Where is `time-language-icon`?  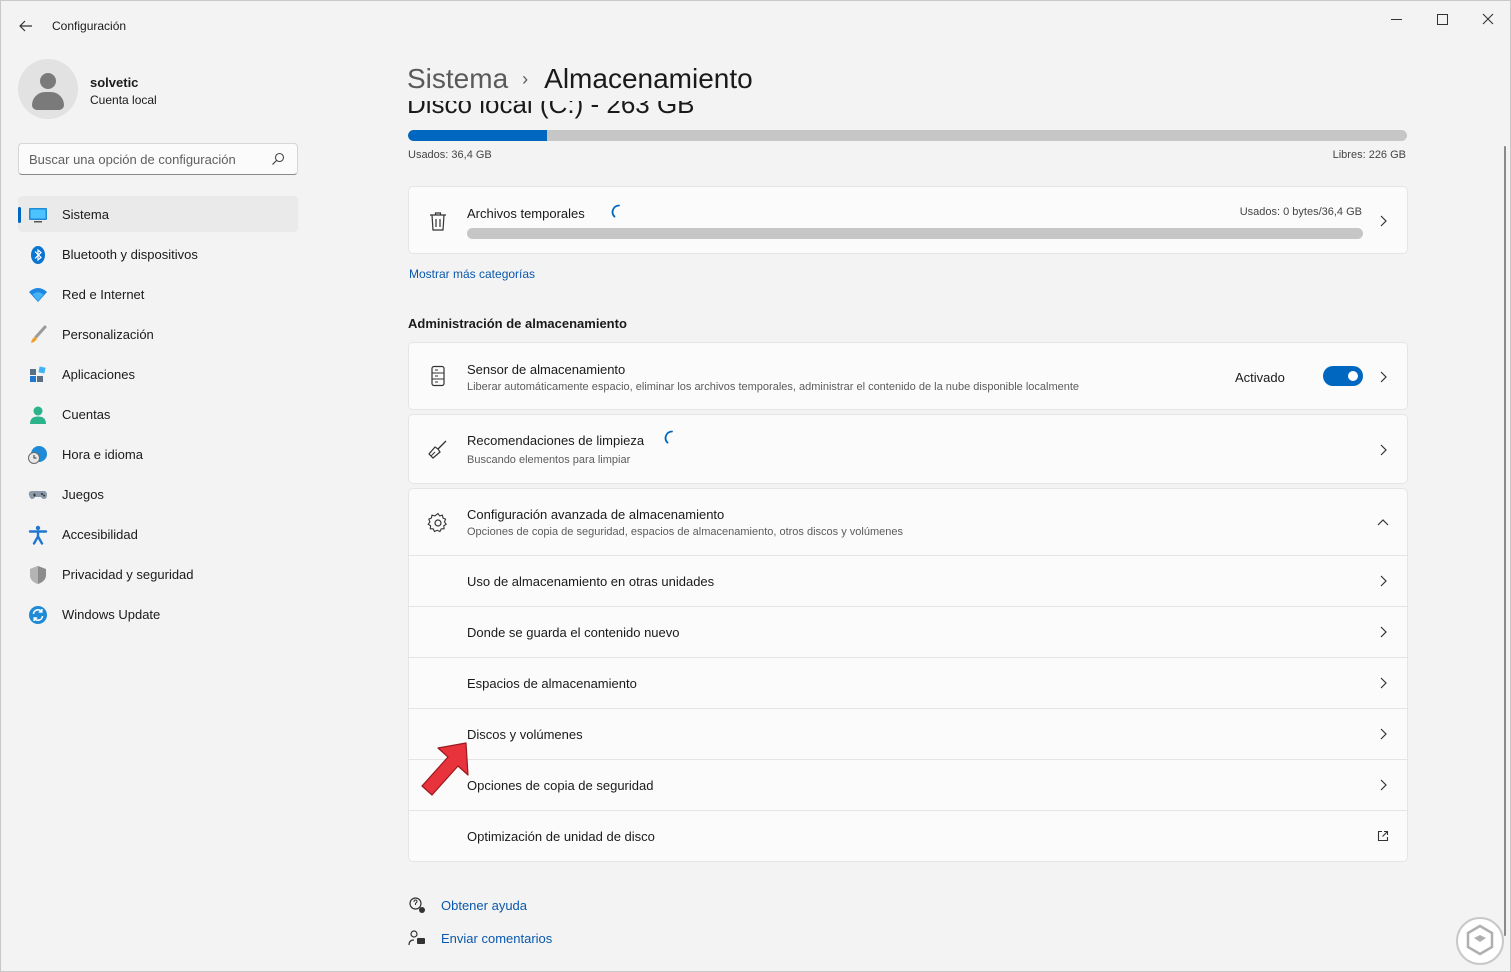 time-language-icon is located at coordinates (37, 455).